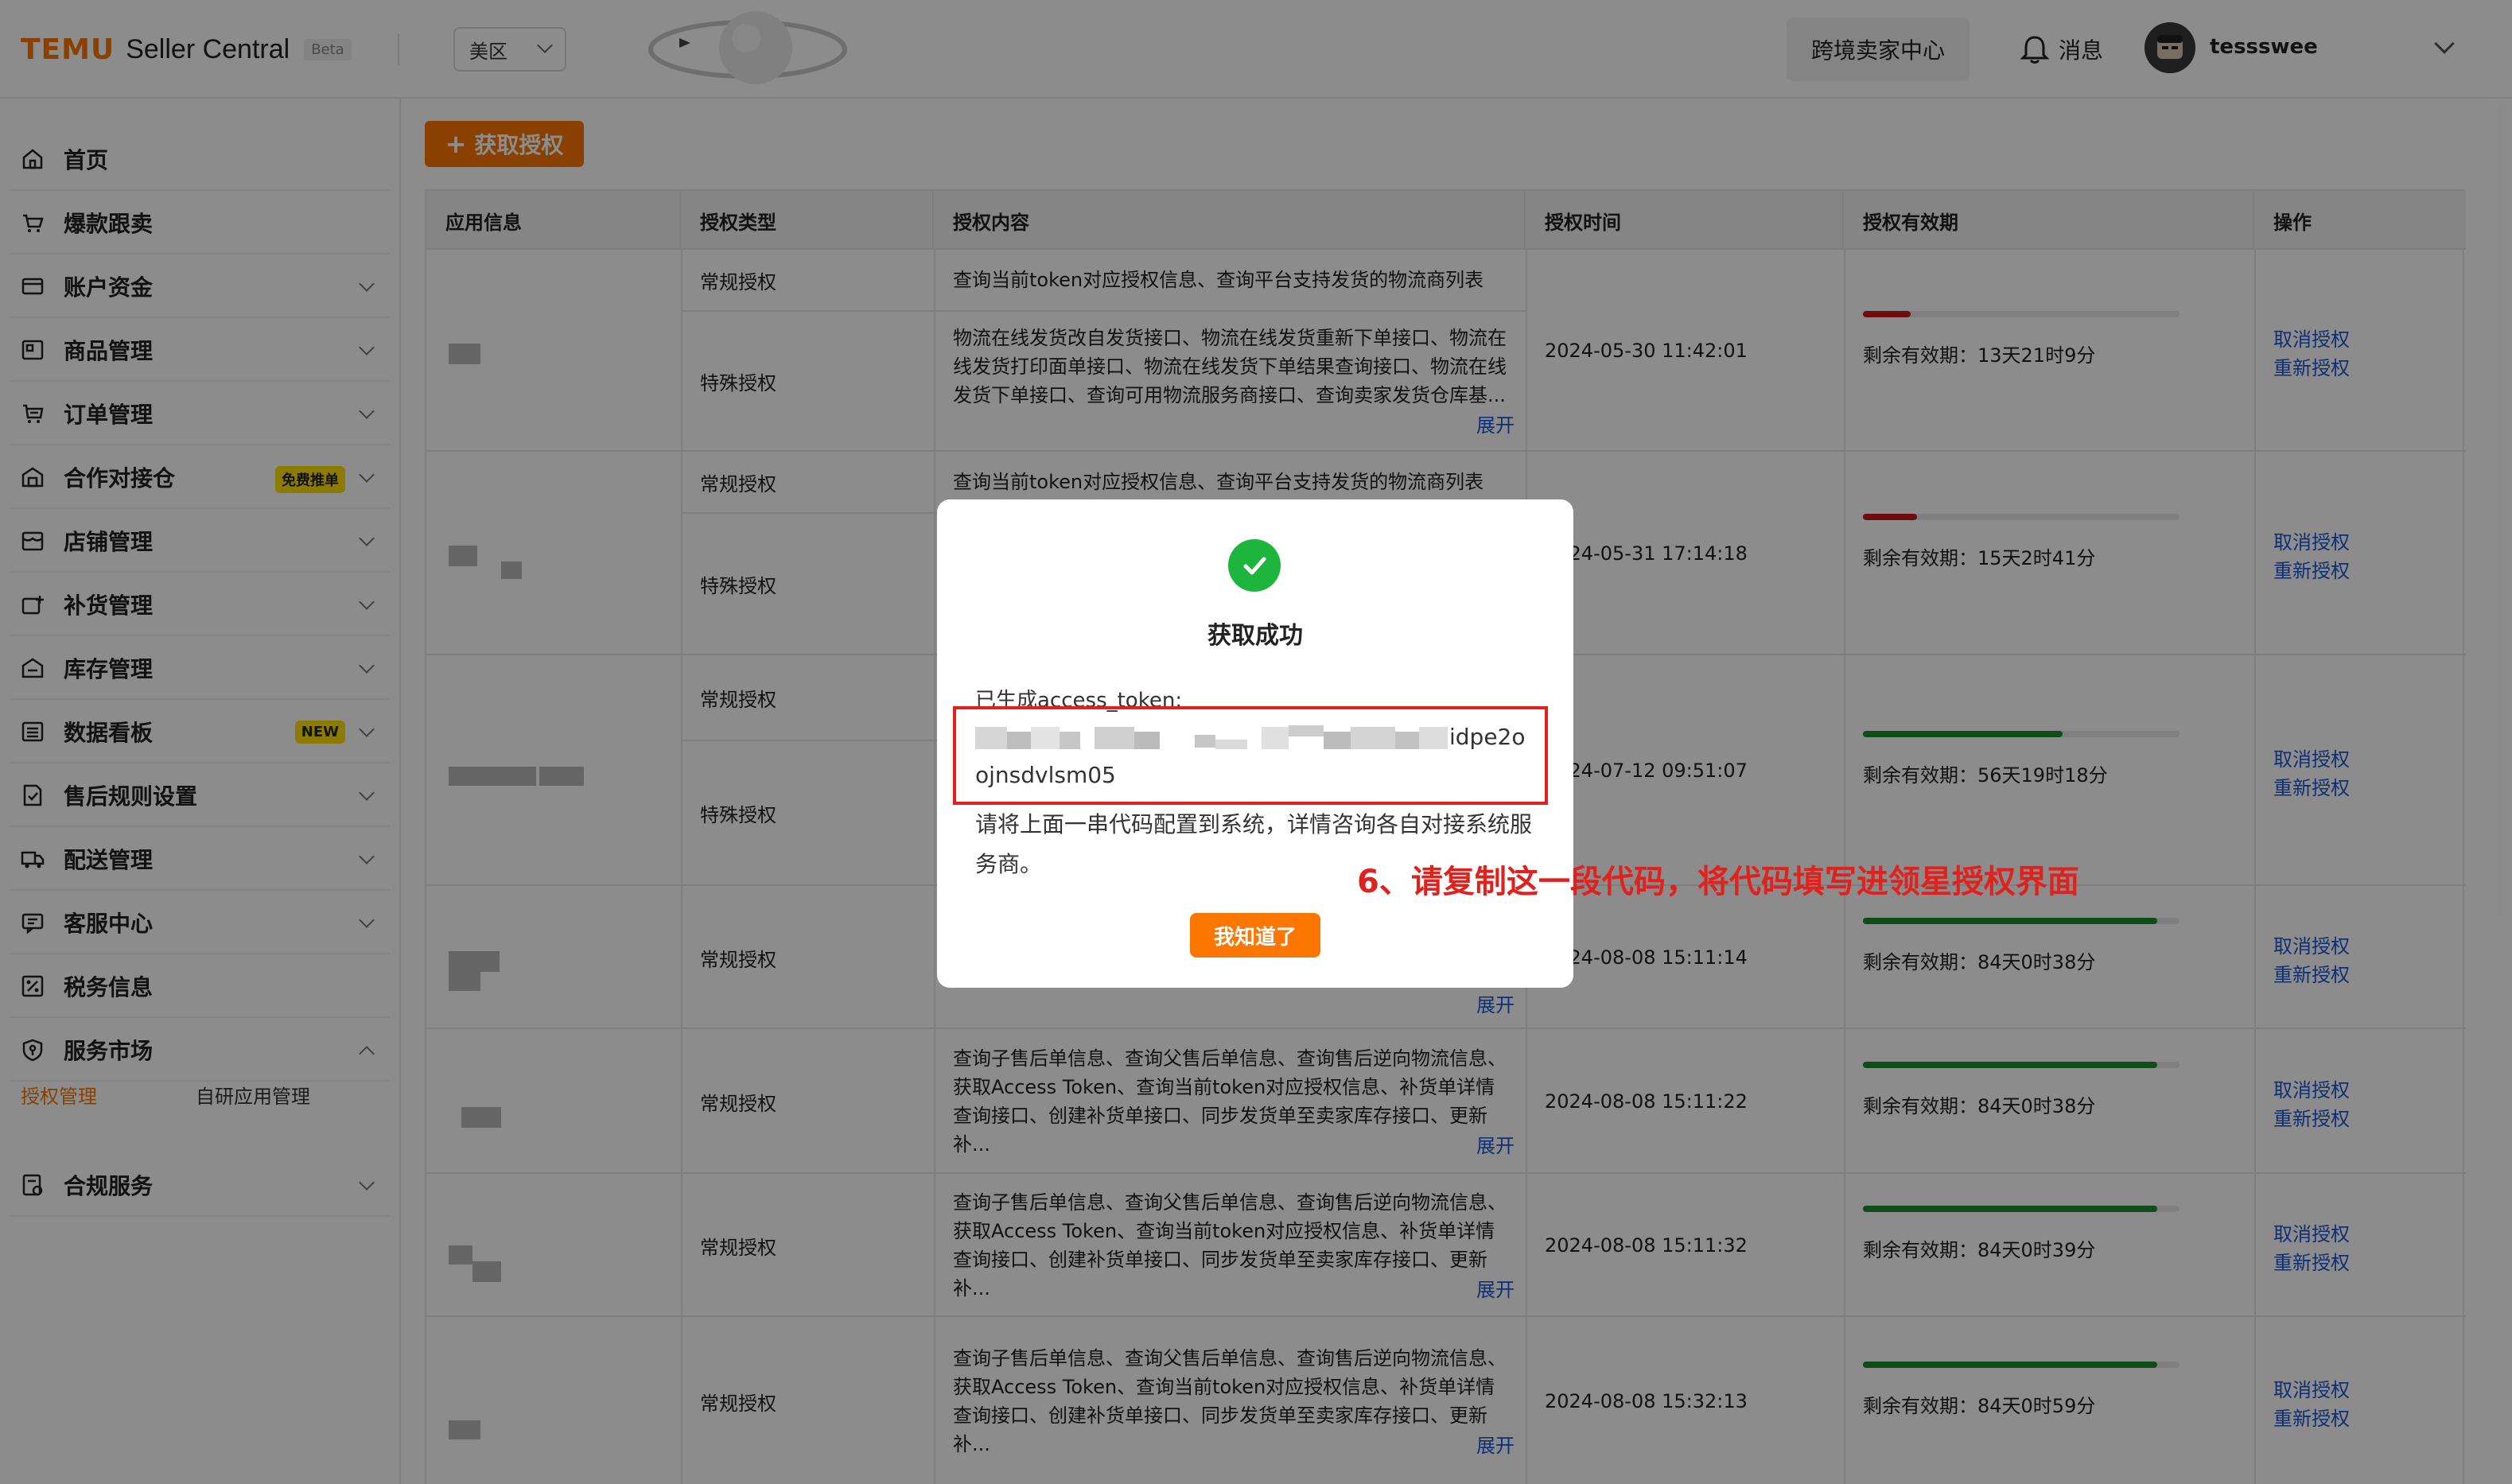  I want to click on instruction-annotation: 6、请复制这一段代码，将代码填写进领星授权界面, so click(1718, 882).